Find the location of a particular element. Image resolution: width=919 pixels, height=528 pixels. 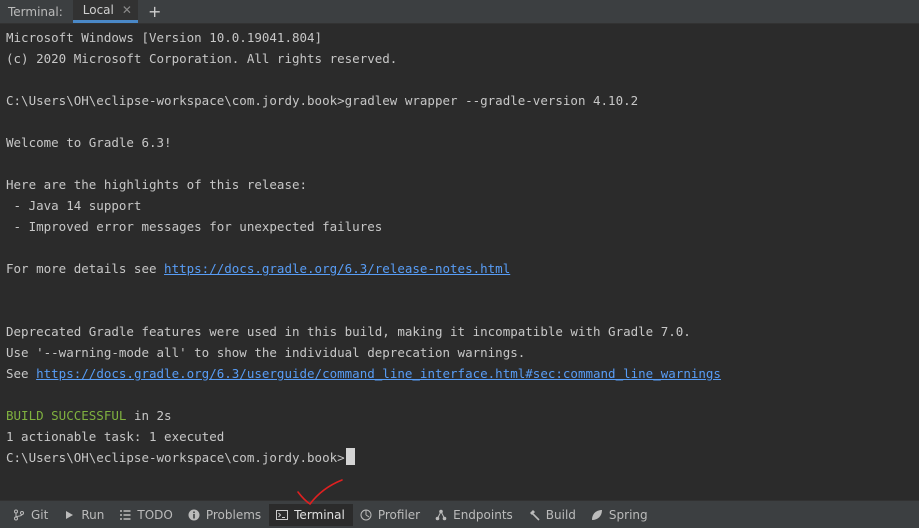

line-text: See is located at coordinates (21, 373).